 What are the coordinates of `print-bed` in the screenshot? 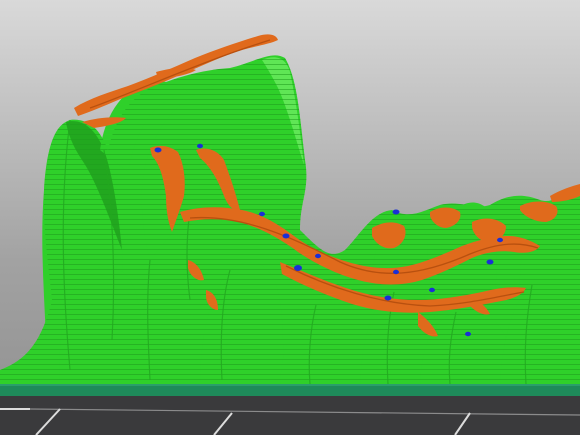 It's located at (290, 407).